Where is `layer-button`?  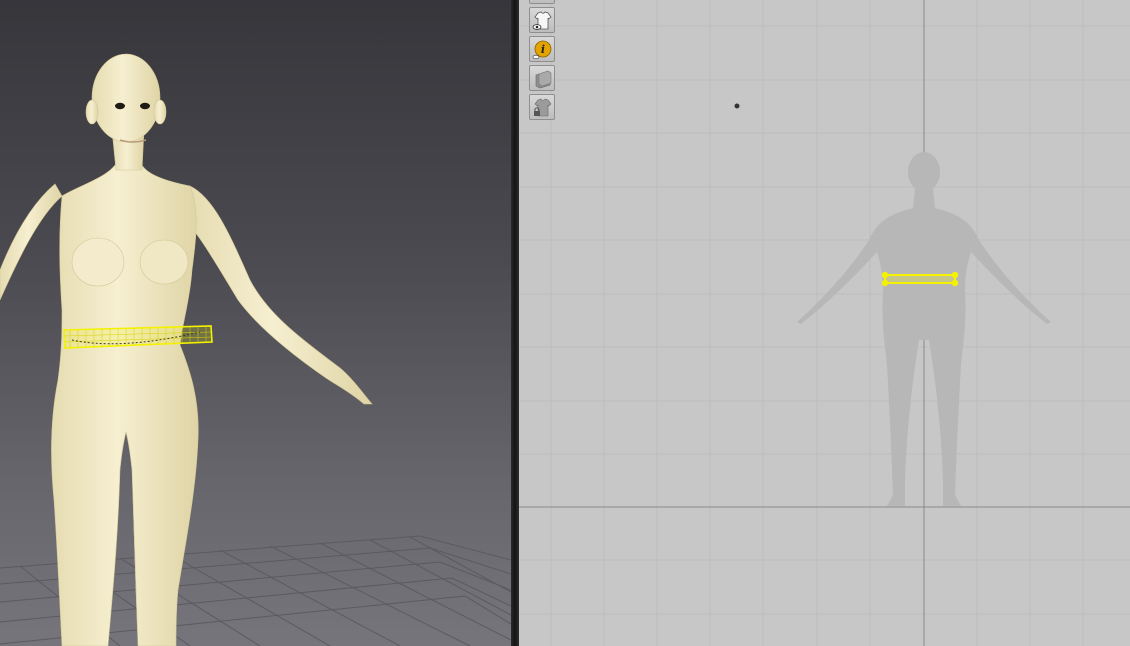 layer-button is located at coordinates (542, 78).